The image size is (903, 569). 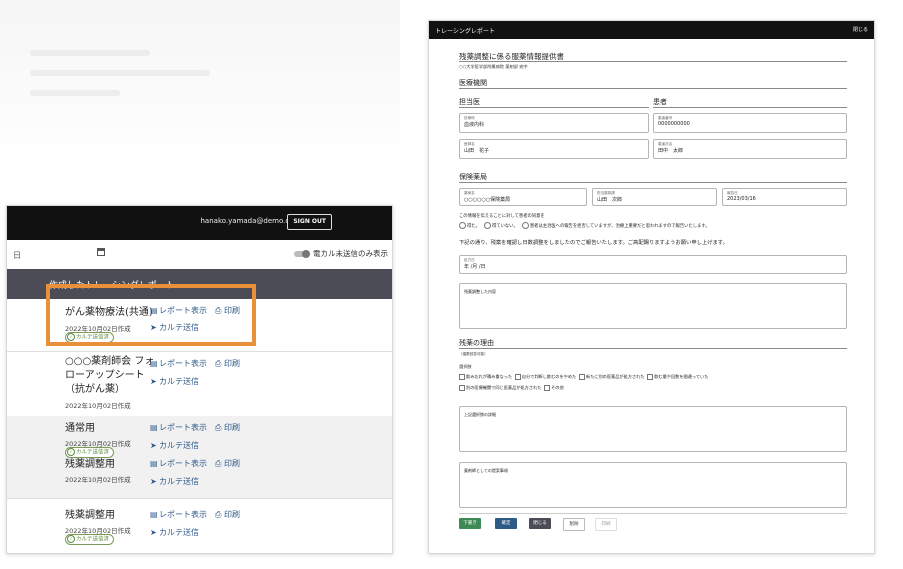 I want to click on highlight-box, so click(x=151, y=315).